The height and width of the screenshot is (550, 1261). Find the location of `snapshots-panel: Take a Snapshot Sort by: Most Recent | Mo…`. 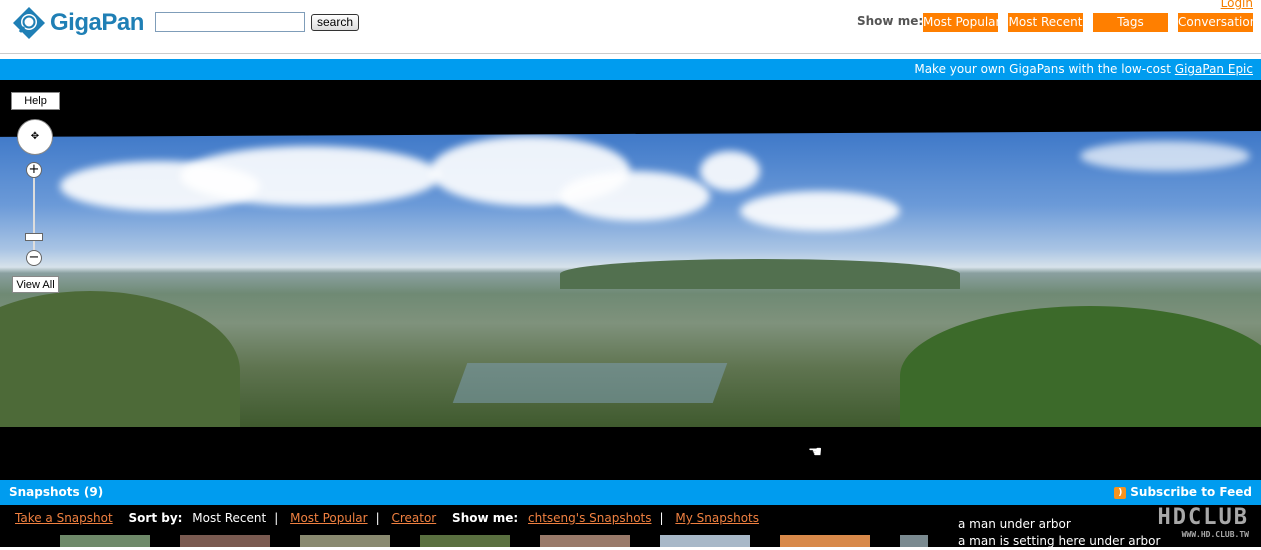

snapshots-panel: Take a Snapshot Sort by: Most Recent | Mo… is located at coordinates (630, 527).